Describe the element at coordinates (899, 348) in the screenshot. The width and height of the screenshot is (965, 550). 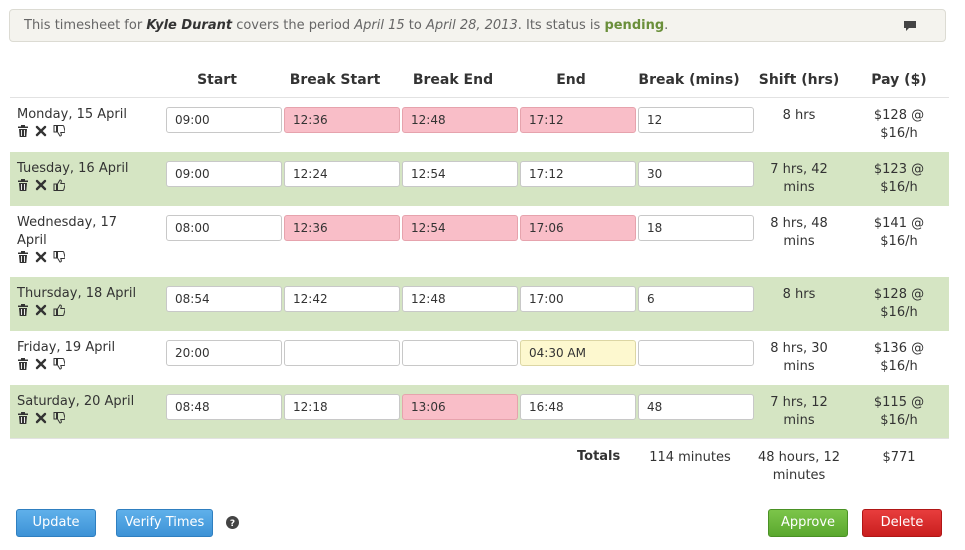
I see `pay-text: $136 @` at that location.